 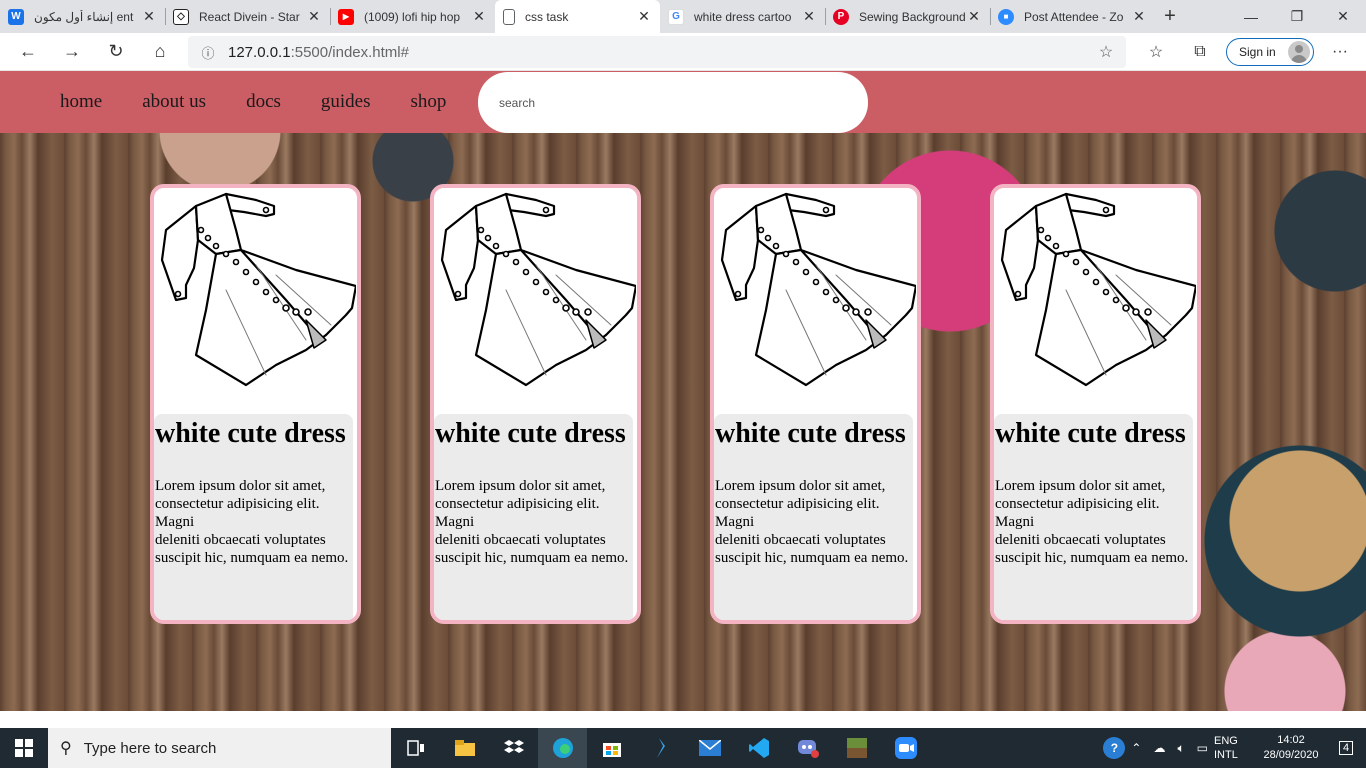 I want to click on tab-title: Sewing Background, so click(x=912, y=16).